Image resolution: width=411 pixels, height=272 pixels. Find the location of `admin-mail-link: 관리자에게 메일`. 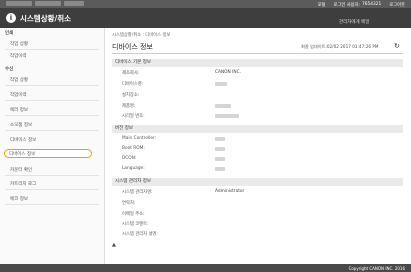

admin-mail-link: 관리자에게 메일 is located at coordinates (354, 22).